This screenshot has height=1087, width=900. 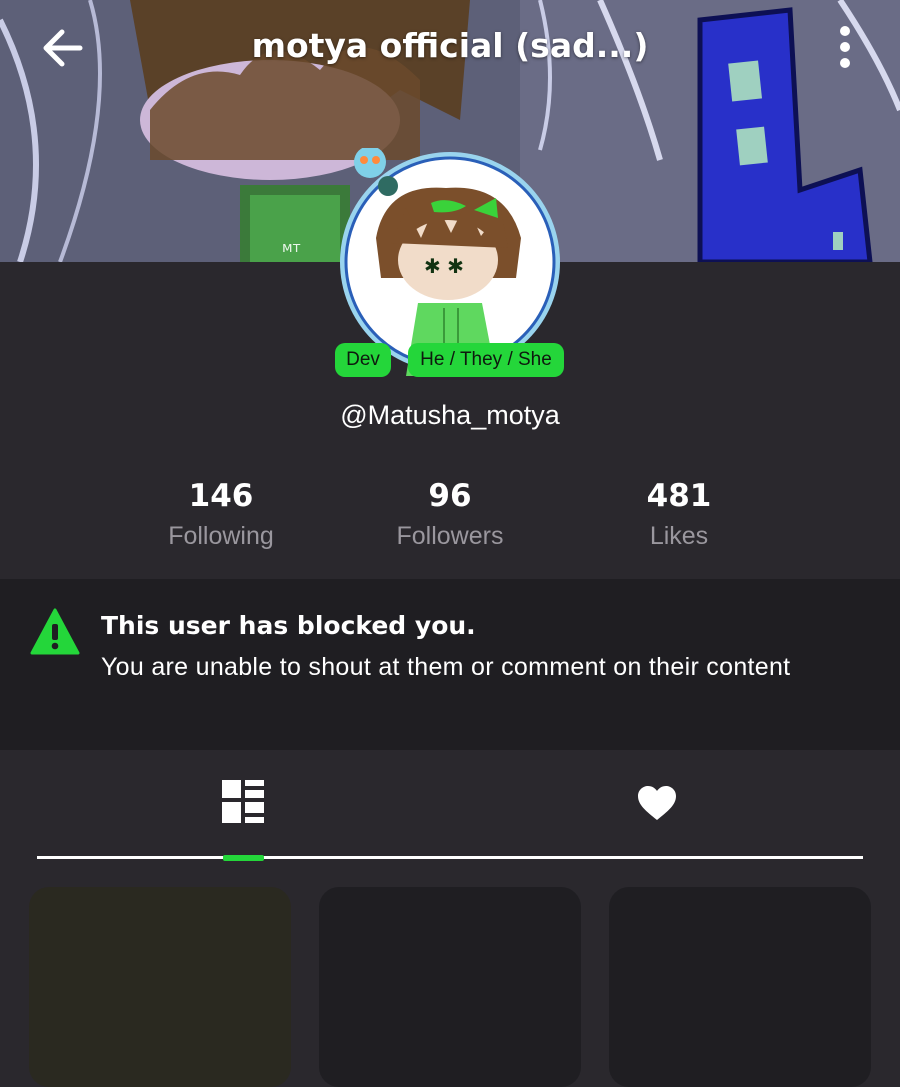 I want to click on followers-stat: 96 Followers, so click(x=450, y=514).